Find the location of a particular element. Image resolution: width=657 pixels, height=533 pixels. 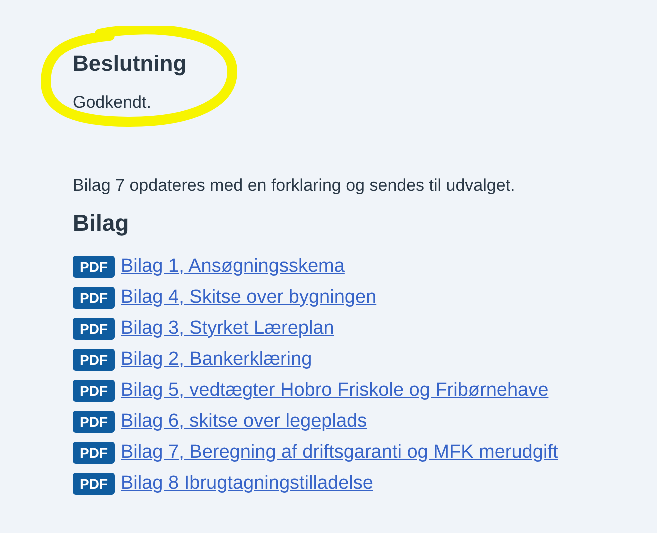

attachment-link: Bilag 4, Skitse over bygningen is located at coordinates (249, 297).